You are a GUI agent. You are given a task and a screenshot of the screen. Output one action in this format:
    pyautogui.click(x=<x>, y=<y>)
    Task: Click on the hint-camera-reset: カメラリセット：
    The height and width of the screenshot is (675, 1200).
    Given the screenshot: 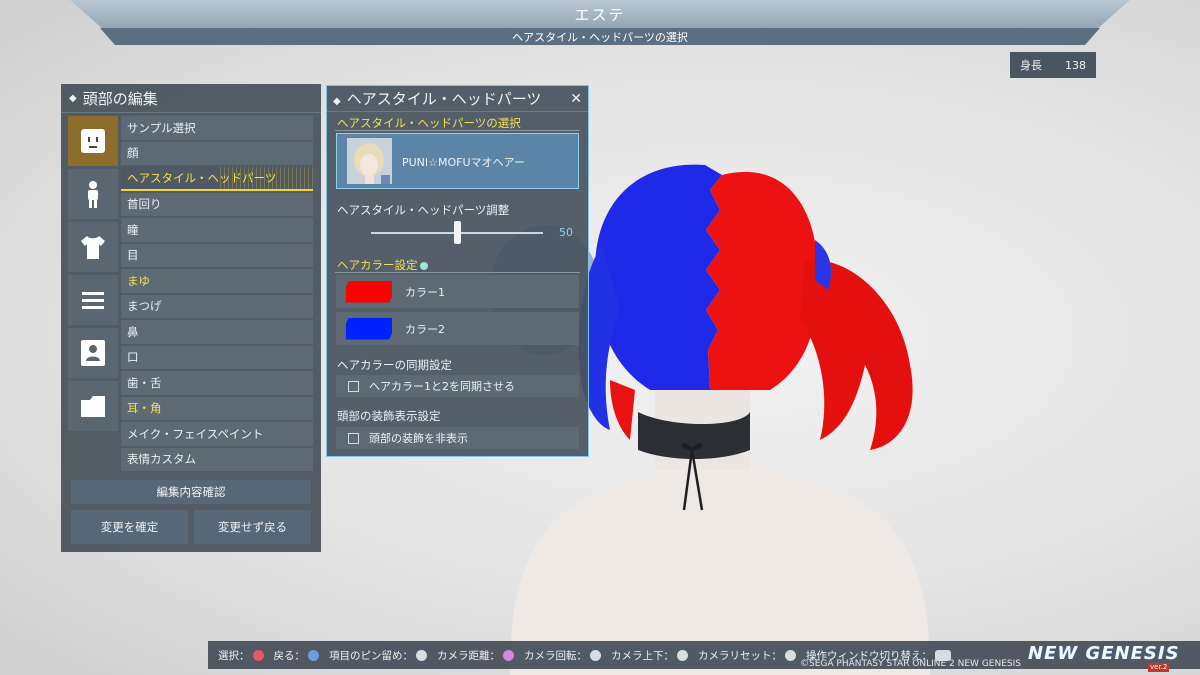 What is the action you would take?
    pyautogui.click(x=747, y=655)
    